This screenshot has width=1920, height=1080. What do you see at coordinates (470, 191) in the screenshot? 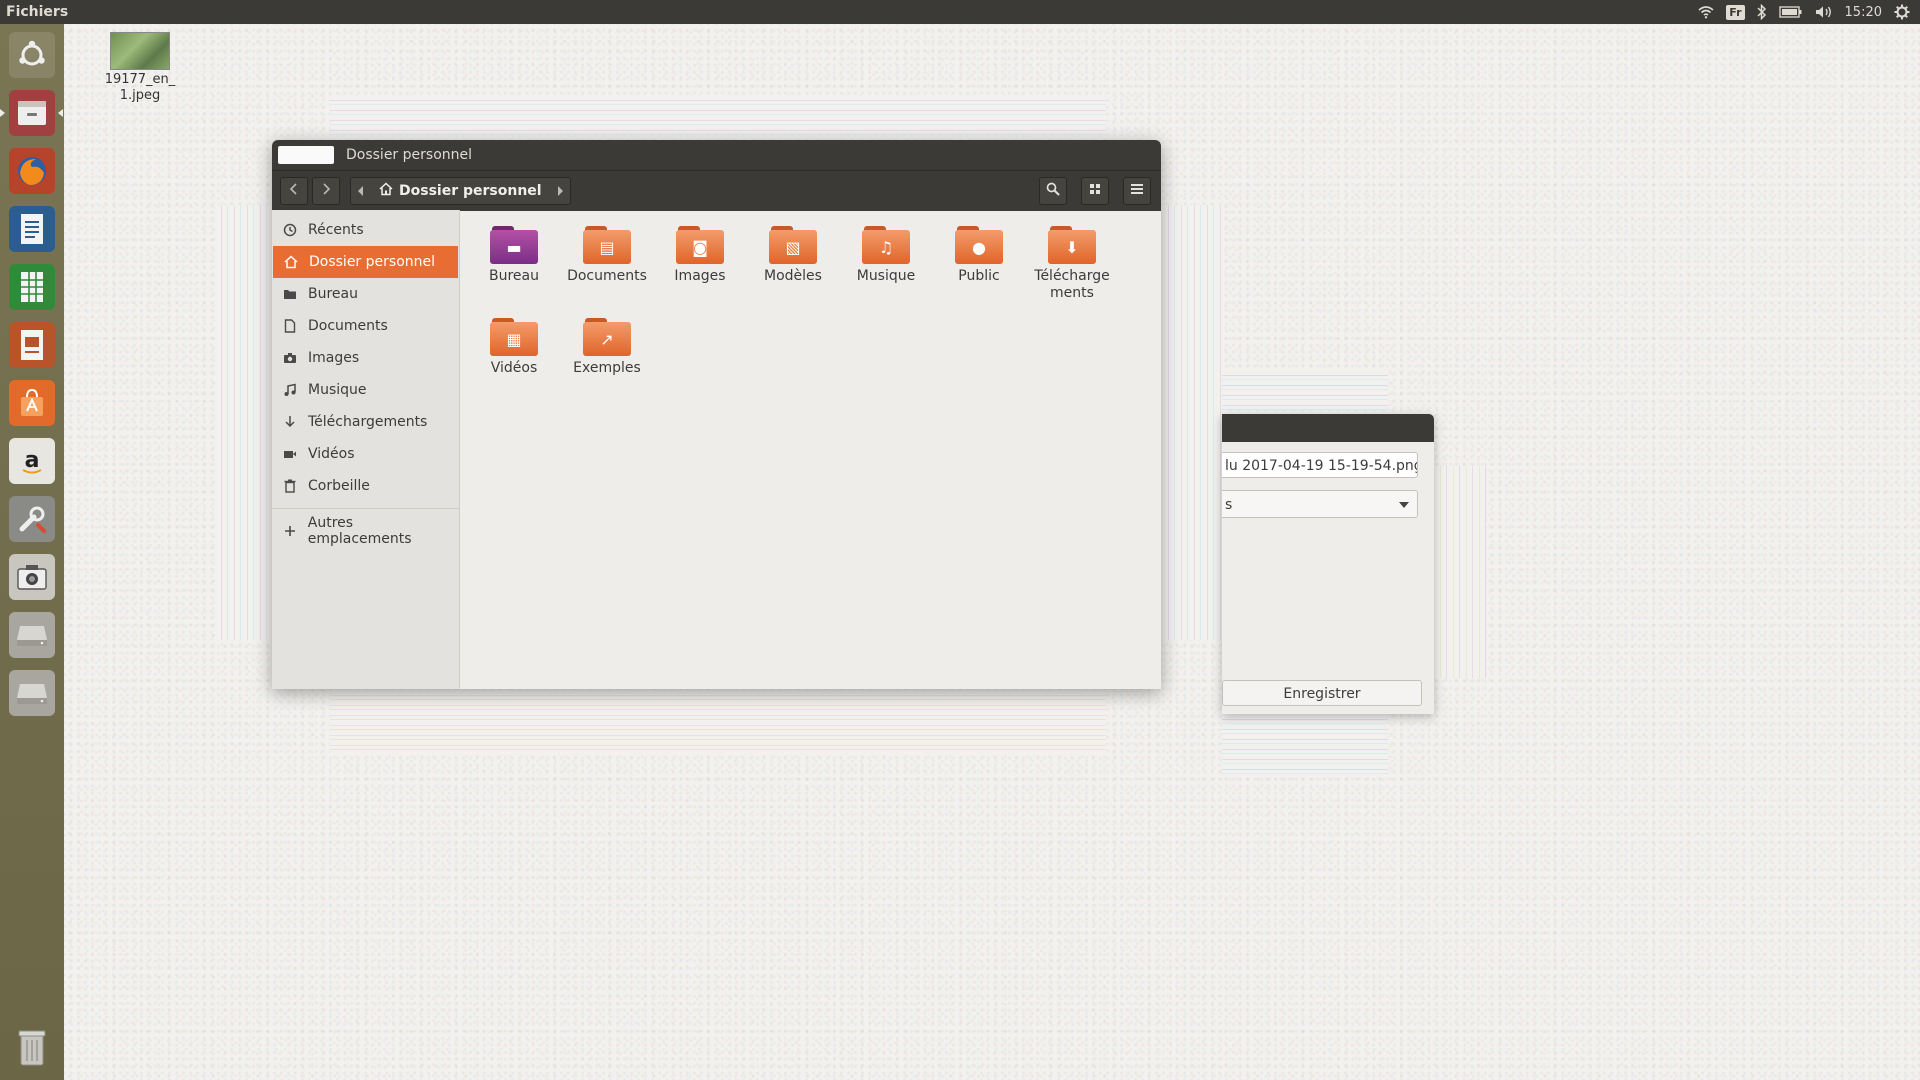
I see `breadcrumb-label: Dossier personnel` at bounding box center [470, 191].